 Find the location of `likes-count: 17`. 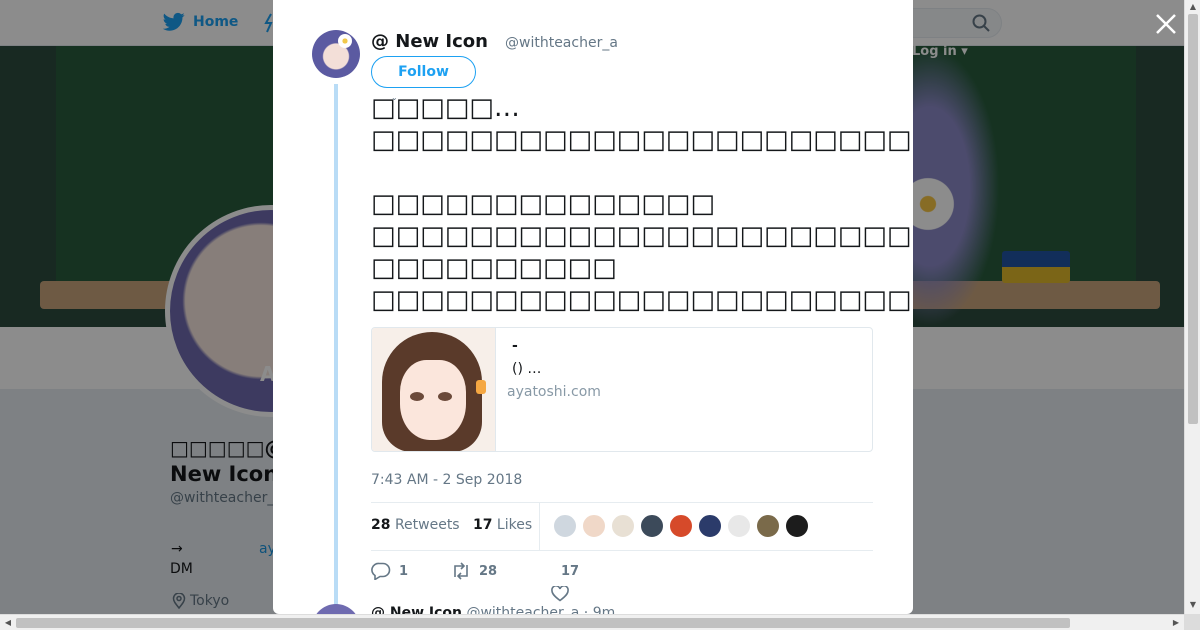

likes-count: 17 is located at coordinates (482, 525).